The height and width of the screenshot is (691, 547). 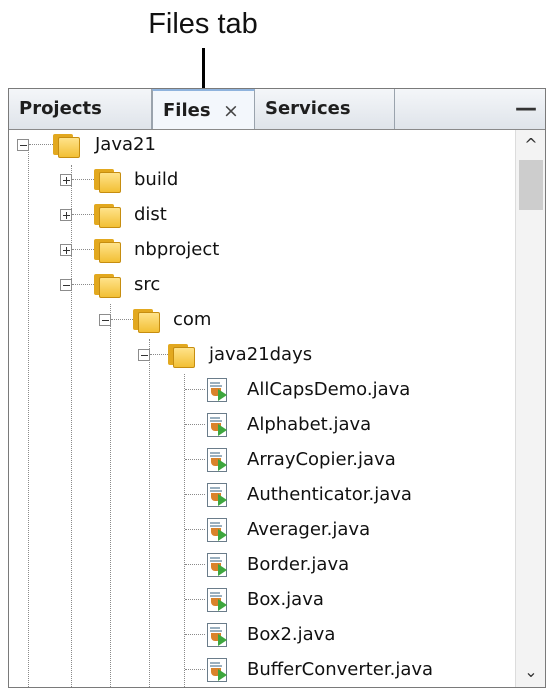 I want to click on tab-bar: Projects Files × Services —, so click(x=277, y=109).